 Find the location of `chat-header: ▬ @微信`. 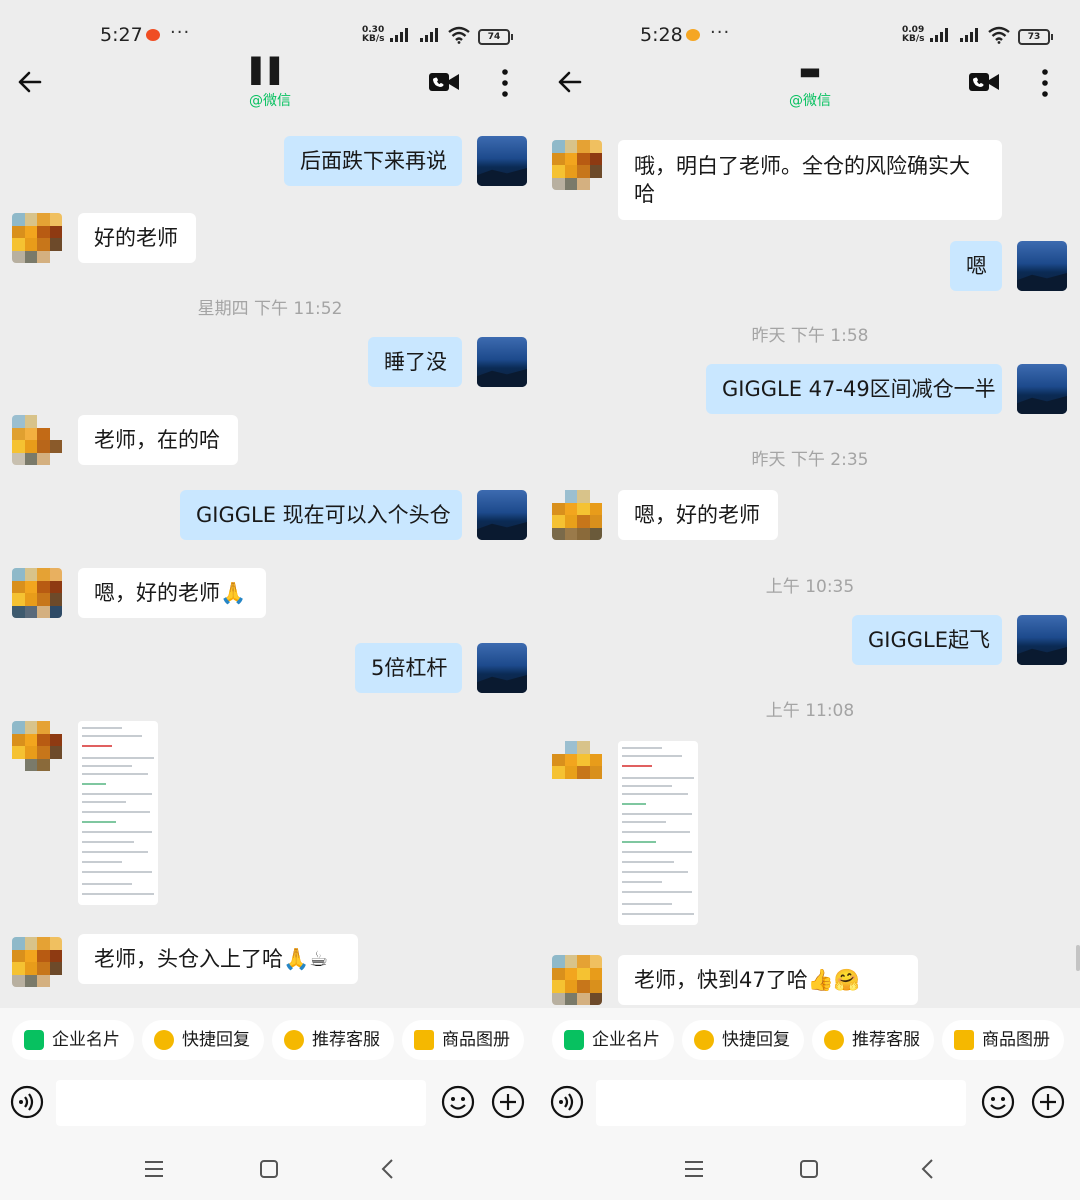

chat-header: ▬ @微信 is located at coordinates (810, 85).